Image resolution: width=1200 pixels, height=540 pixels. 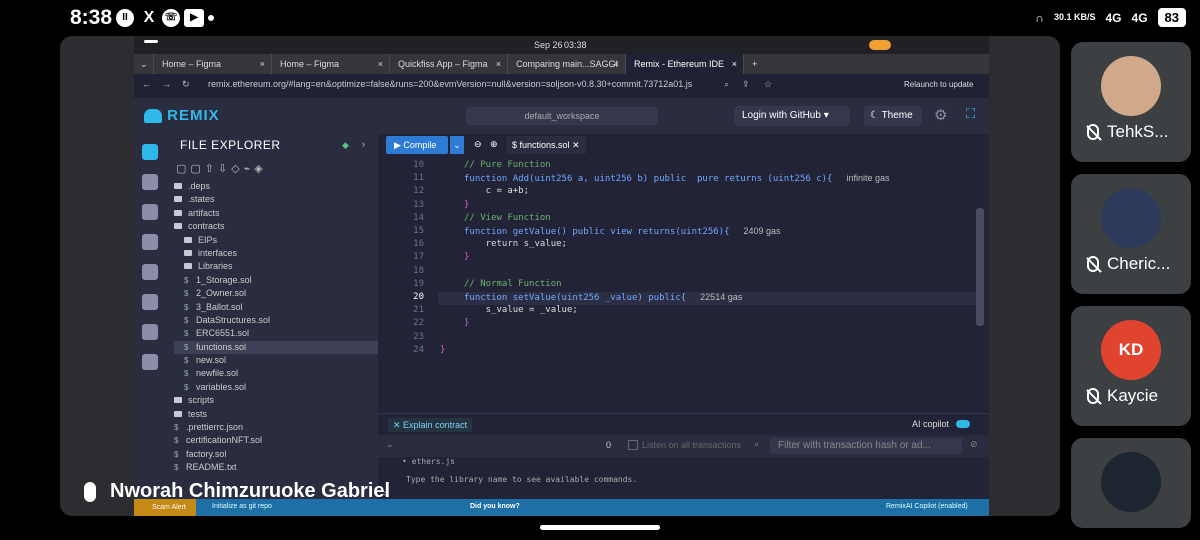 I want to click on file-item: $ certificationNFT.sol, so click(x=276, y=440).